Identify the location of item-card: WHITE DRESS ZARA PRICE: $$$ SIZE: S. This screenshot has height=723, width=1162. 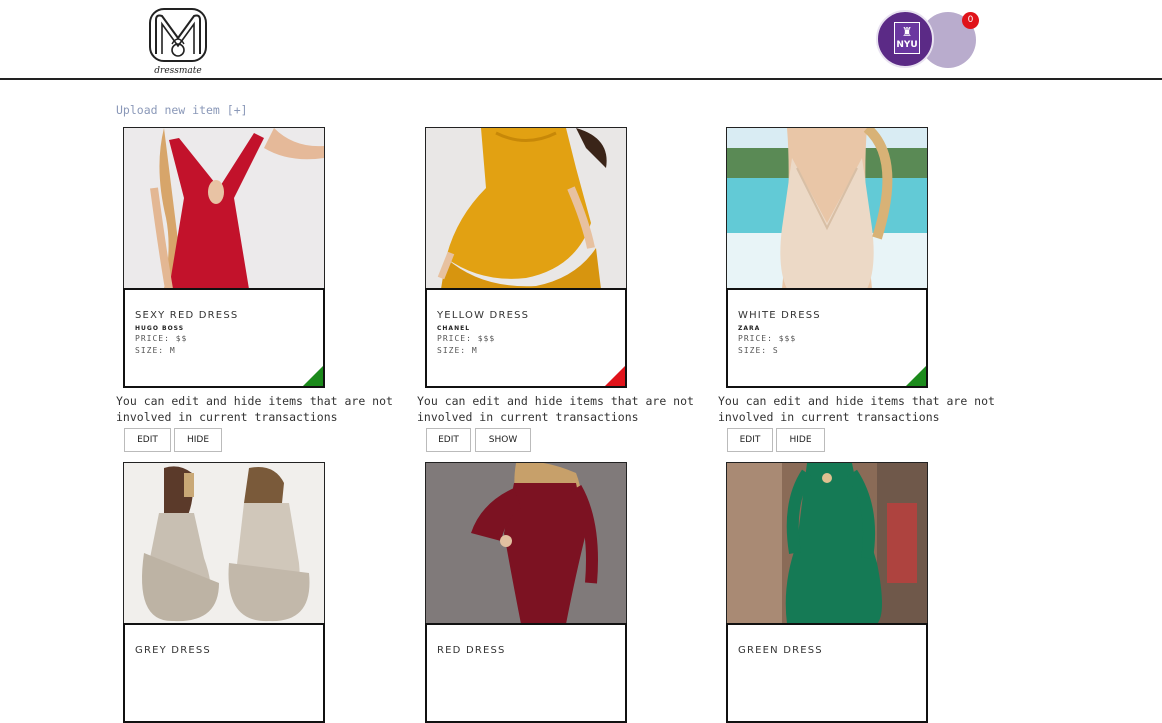
(827, 257).